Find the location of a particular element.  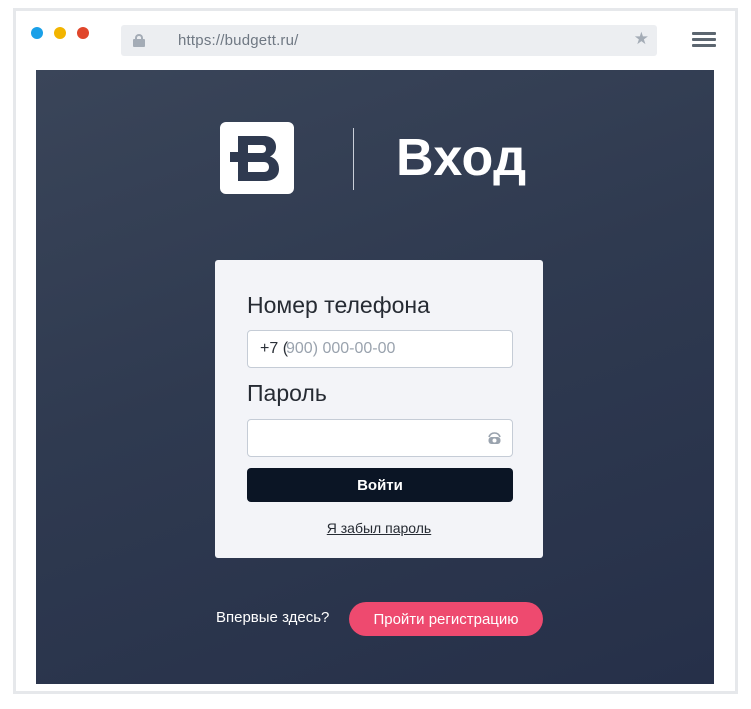

budgett-logo is located at coordinates (257, 158).